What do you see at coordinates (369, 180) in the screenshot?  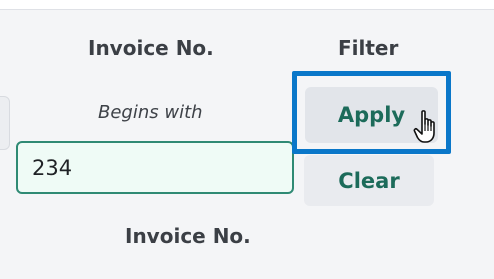 I see `clear-button: Clear` at bounding box center [369, 180].